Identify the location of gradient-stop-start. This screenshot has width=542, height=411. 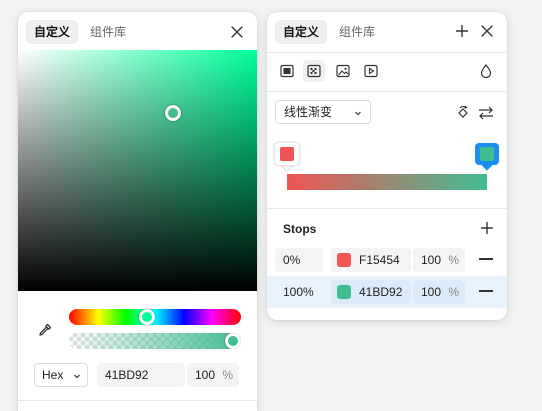
(287, 157).